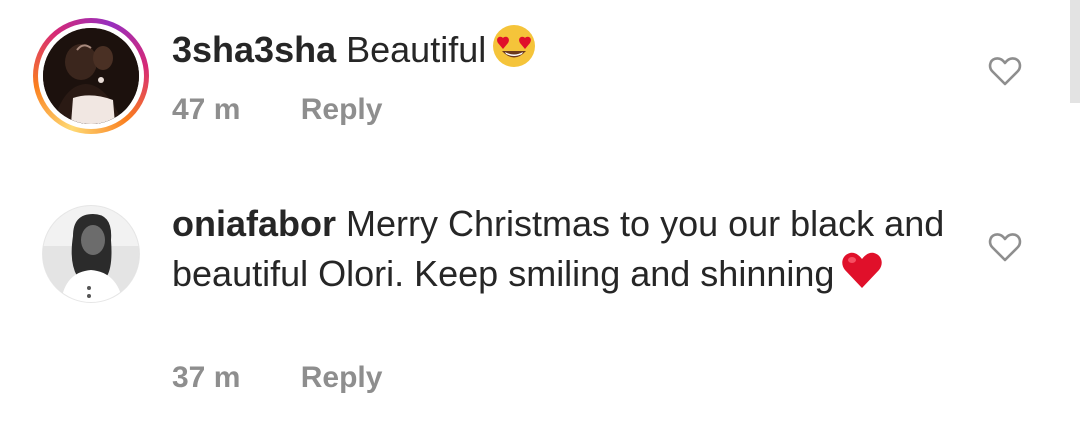 Image resolution: width=1080 pixels, height=427 pixels. I want to click on heart-eyes-emoji-icon, so click(514, 46).